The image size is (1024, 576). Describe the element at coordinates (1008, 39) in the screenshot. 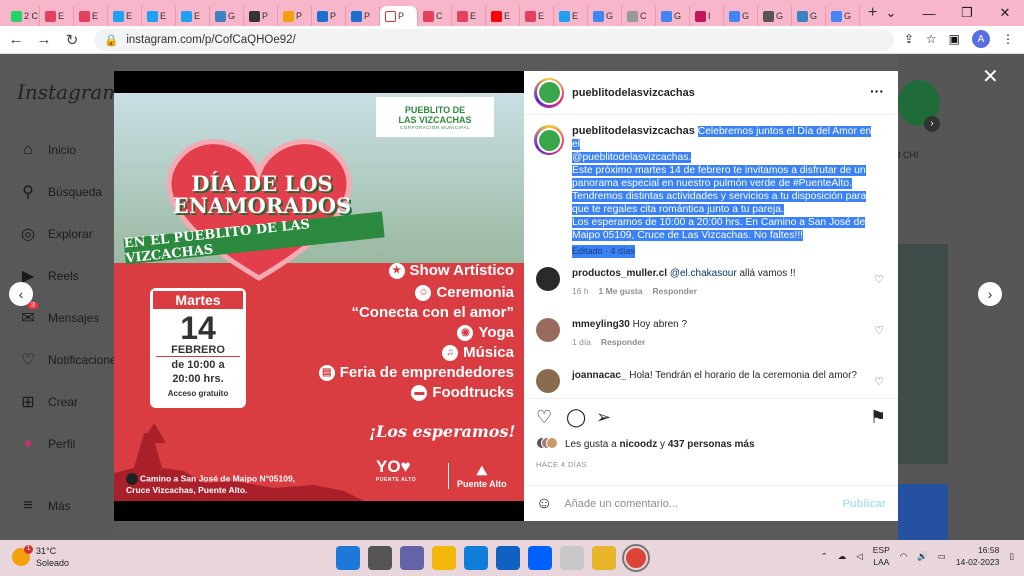

I see `menu-dots-icon: ⋮` at that location.